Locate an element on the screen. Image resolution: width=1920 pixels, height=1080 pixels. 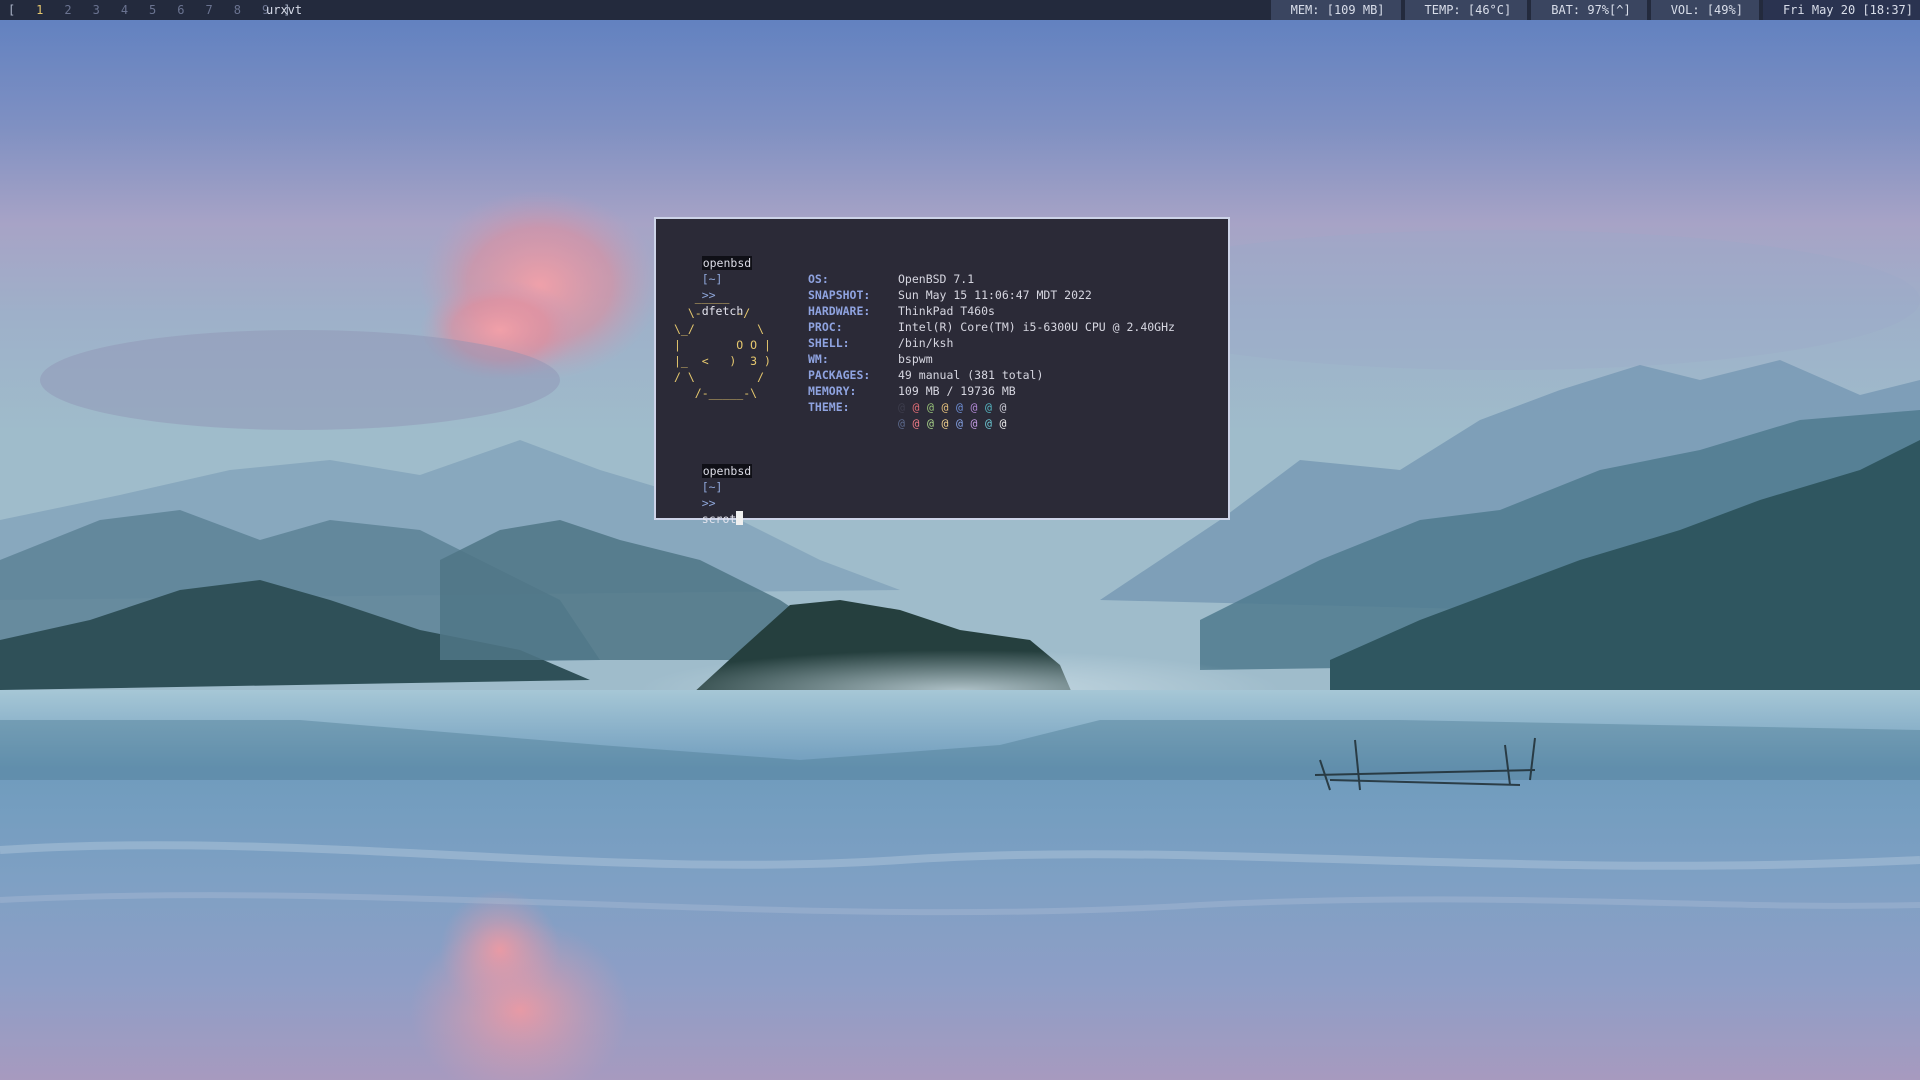
info-row: WM: bspwm is located at coordinates (870, 359).